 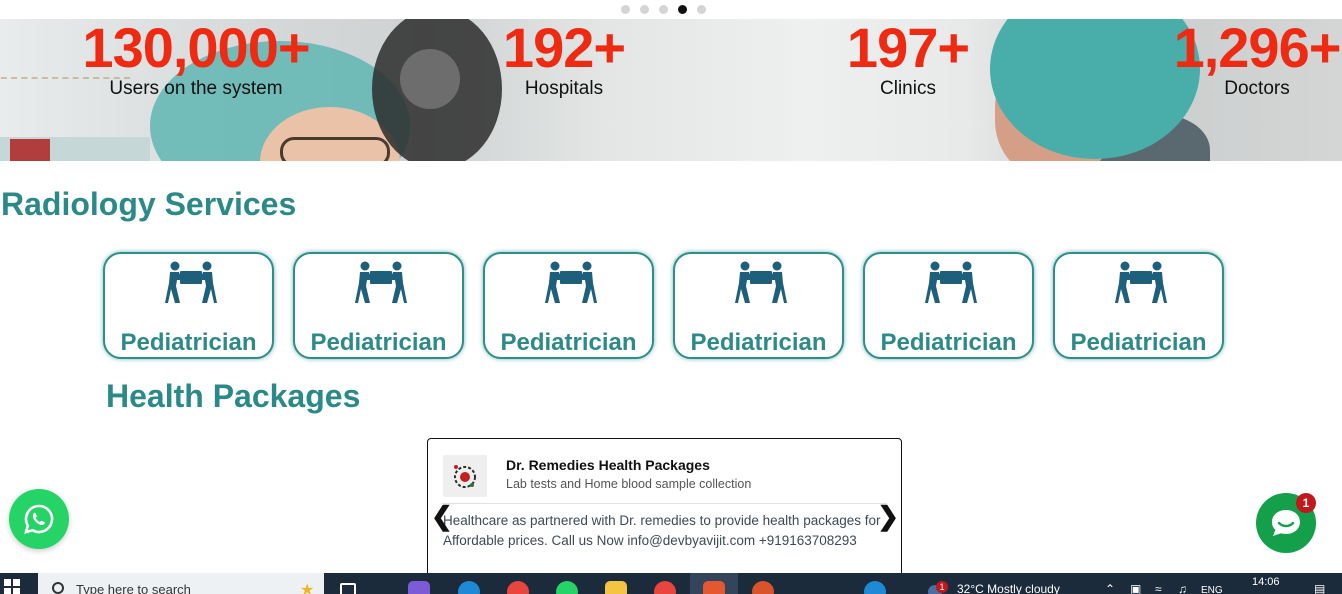 I want to click on whatsapp-icon, so click(x=39, y=519).